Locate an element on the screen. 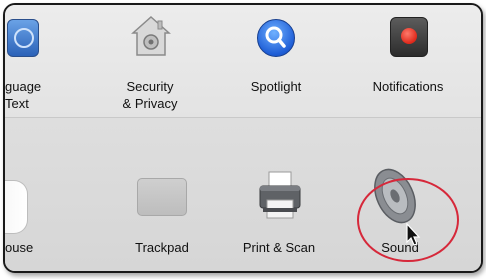 Image resolution: width=486 pixels, height=279 pixels. pane-sound: Sound is located at coordinates (402, 194).